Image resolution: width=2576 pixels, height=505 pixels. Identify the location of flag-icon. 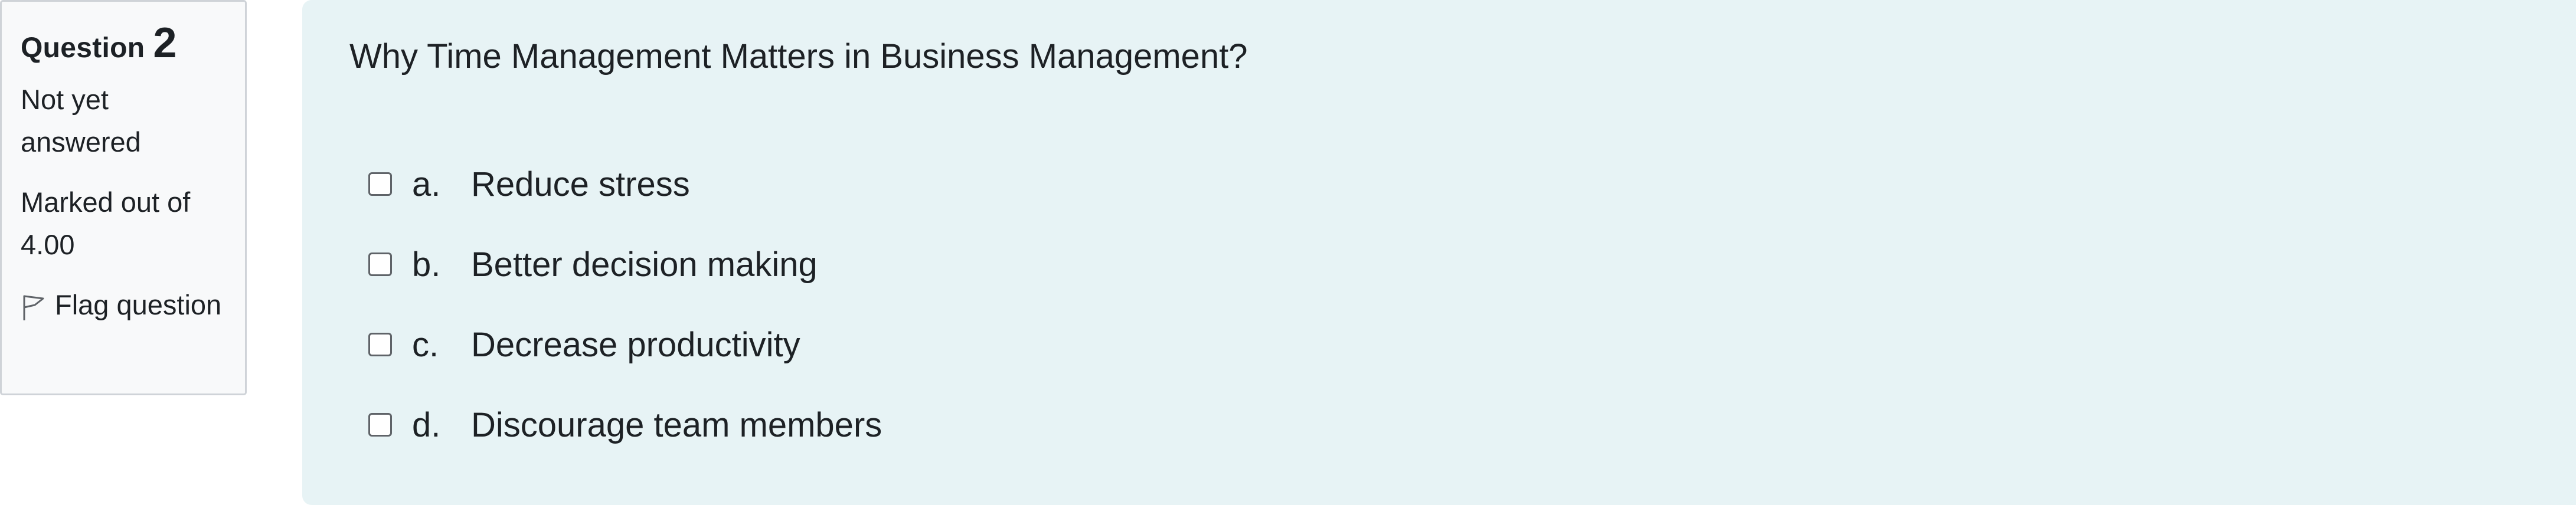
(34, 305).